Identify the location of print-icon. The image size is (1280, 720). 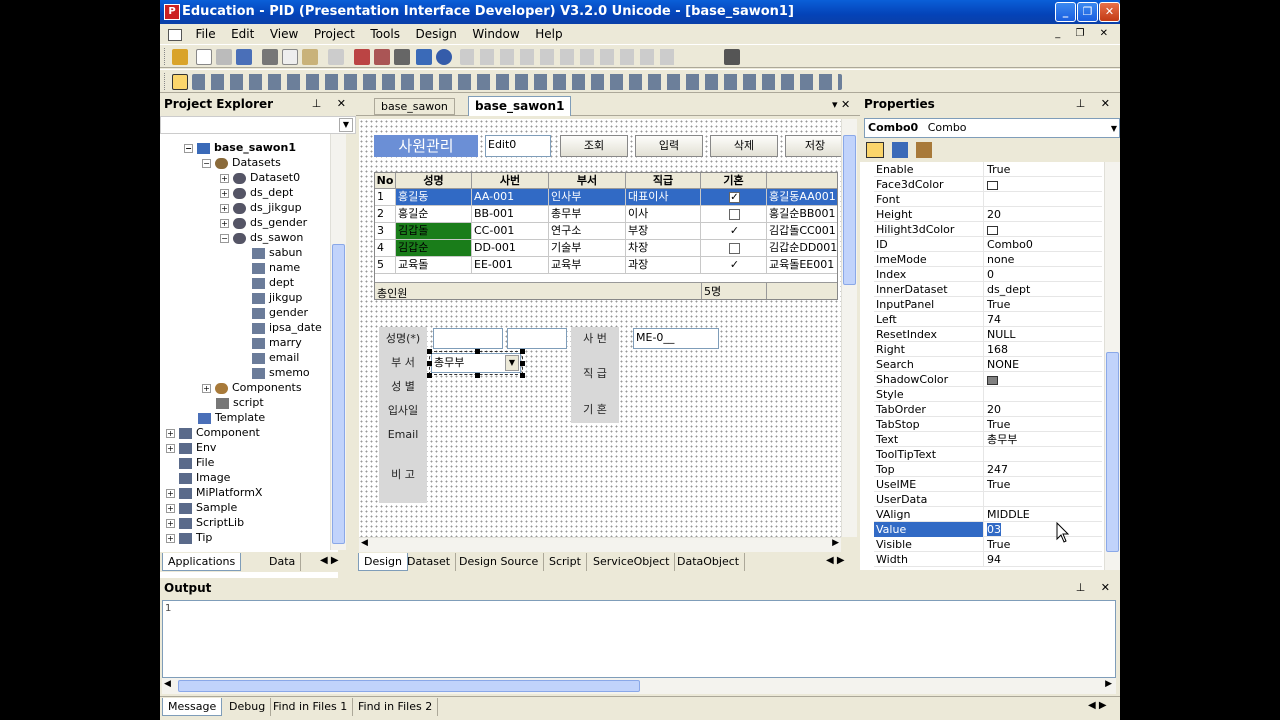
(336, 57).